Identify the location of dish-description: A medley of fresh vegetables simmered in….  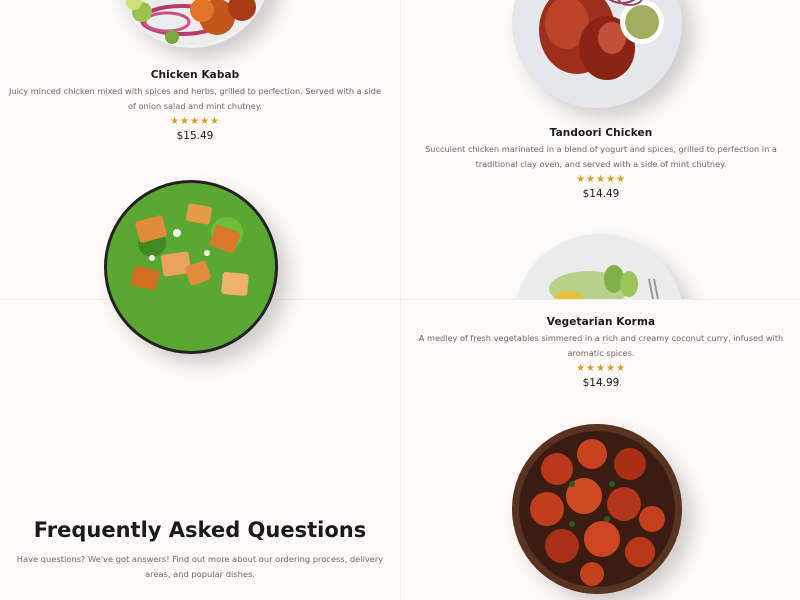
(601, 345).